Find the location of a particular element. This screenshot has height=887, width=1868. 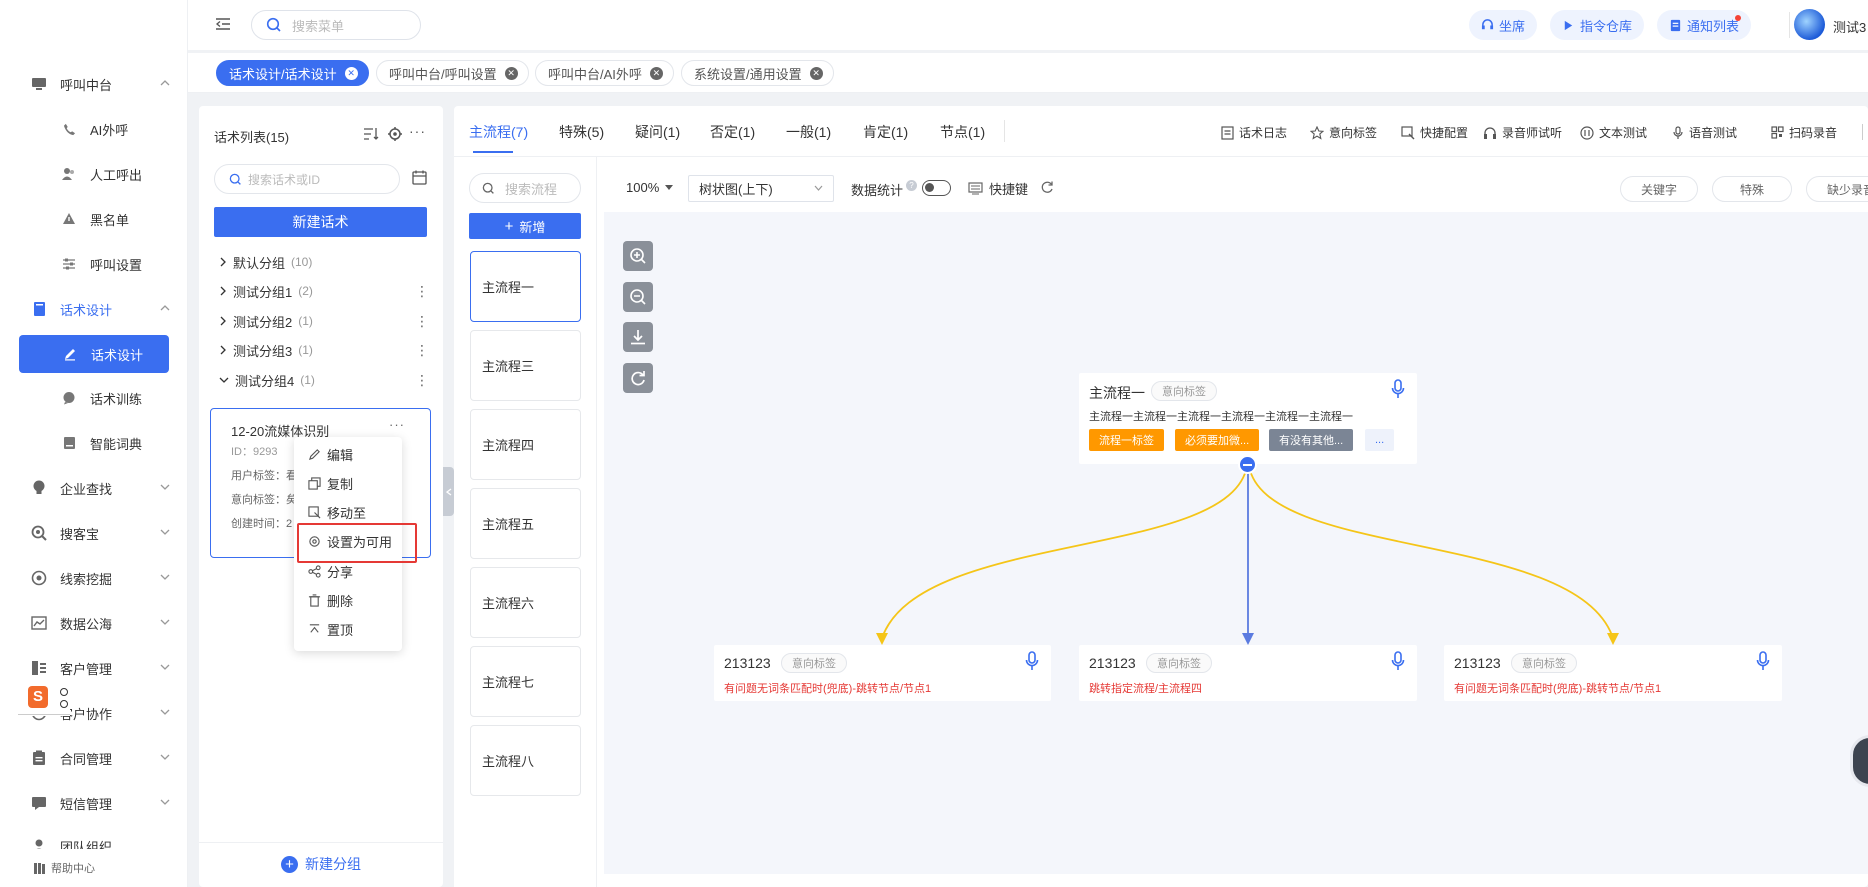

edge-right is located at coordinates (1431, 552).